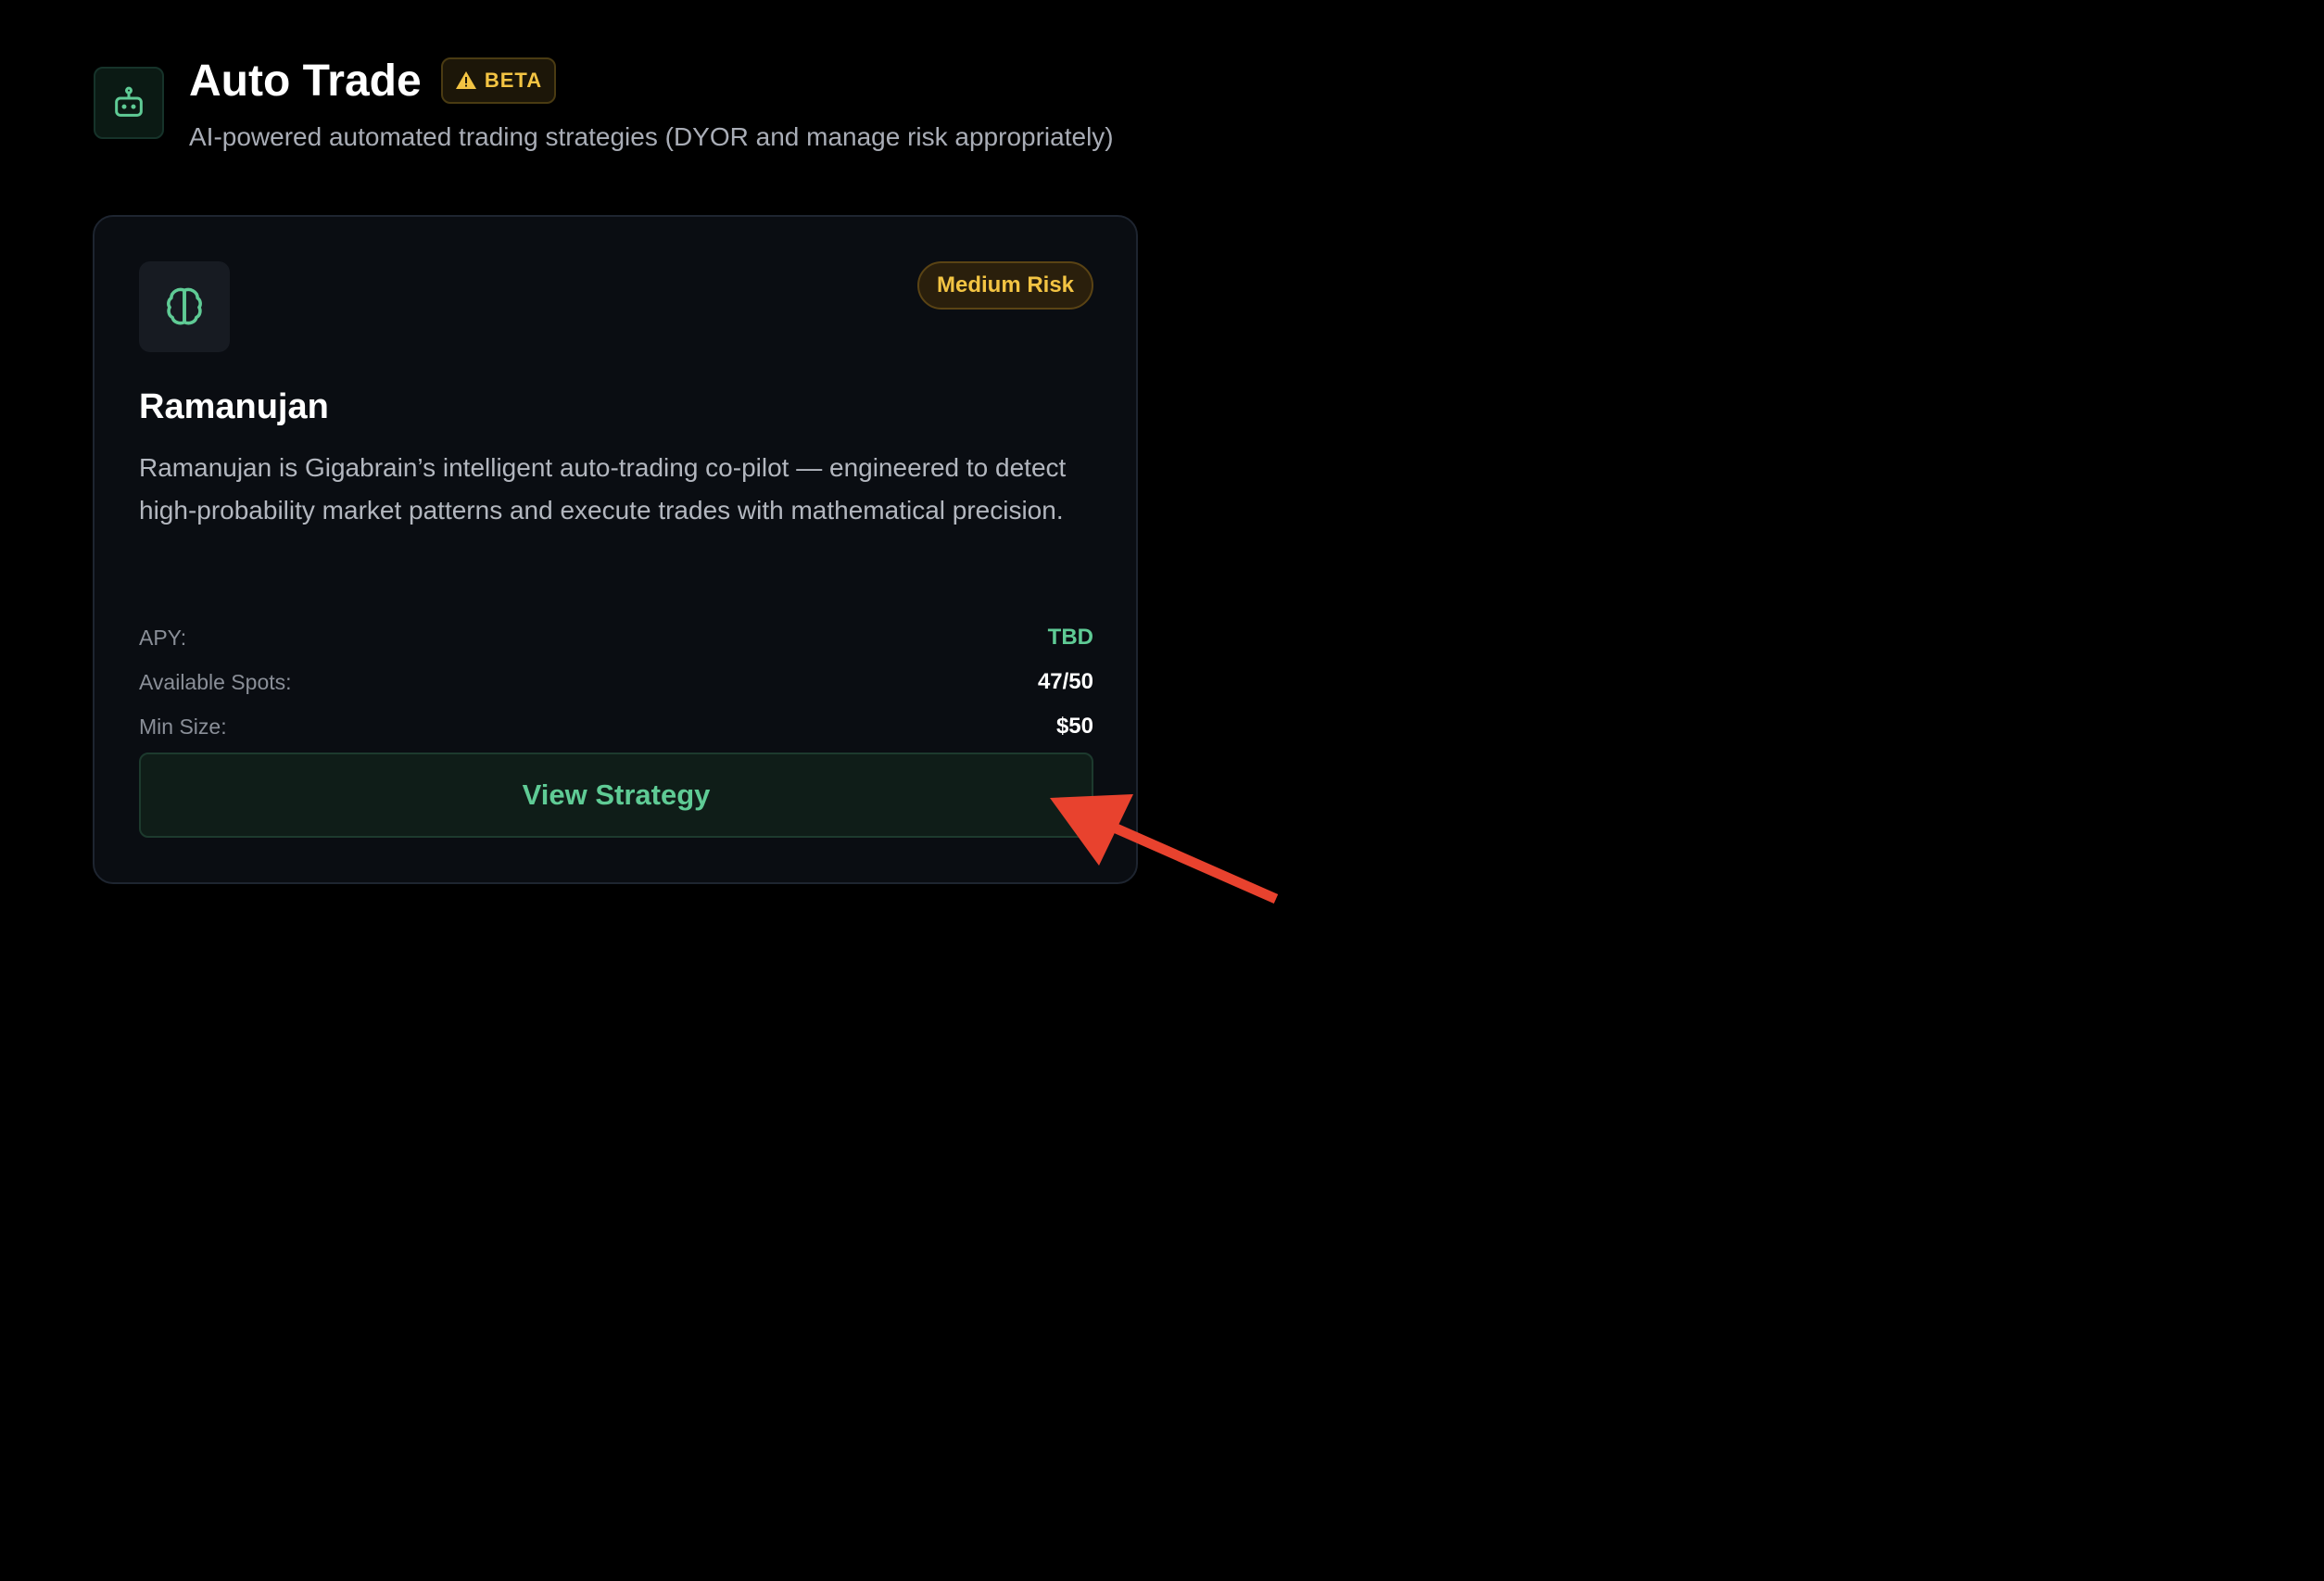 This screenshot has height=1581, width=2324. What do you see at coordinates (1005, 285) in the screenshot?
I see `risk-badge: Medium Risk` at bounding box center [1005, 285].